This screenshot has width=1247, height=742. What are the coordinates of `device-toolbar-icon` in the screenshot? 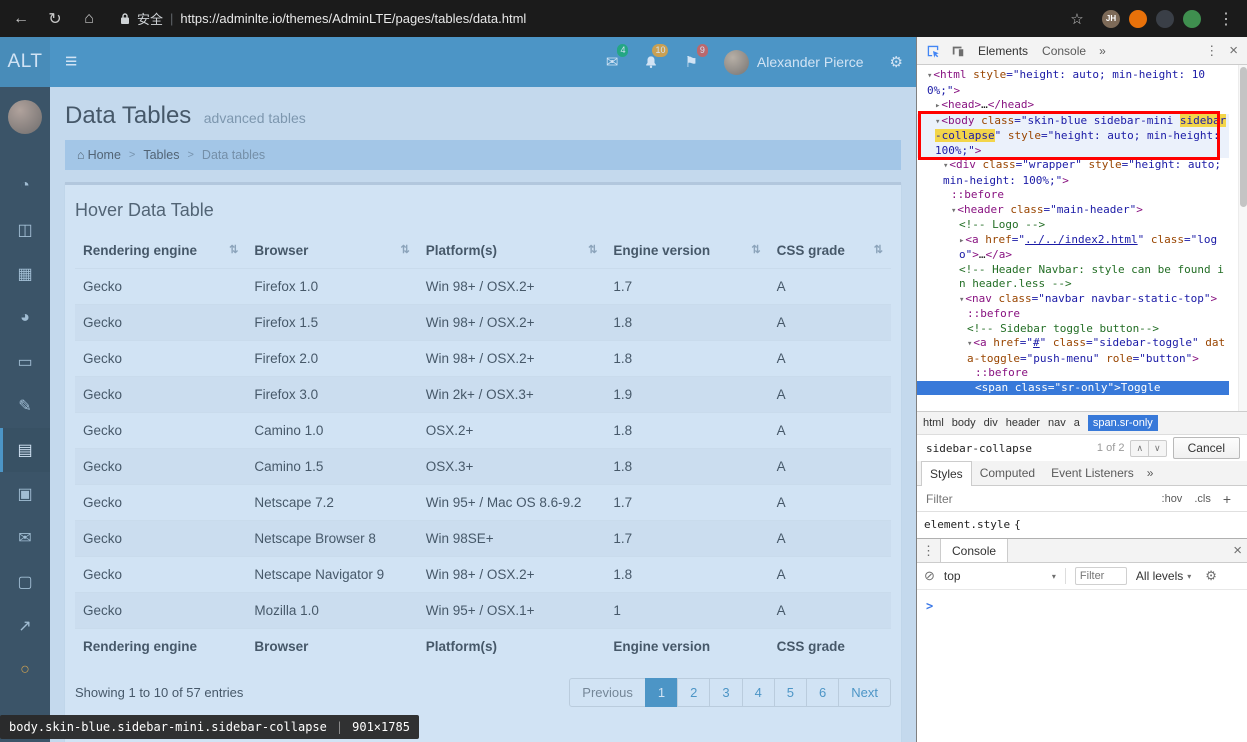 It's located at (958, 51).